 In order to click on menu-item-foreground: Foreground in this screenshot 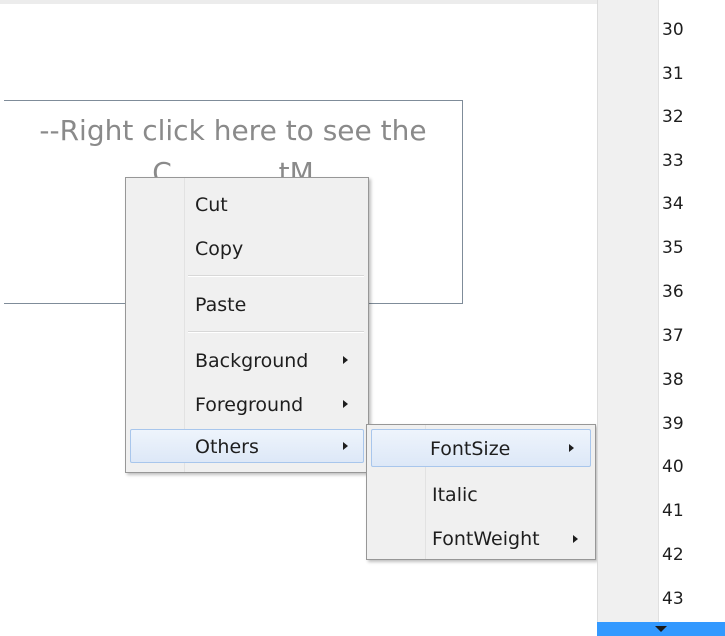, I will do `click(247, 404)`.